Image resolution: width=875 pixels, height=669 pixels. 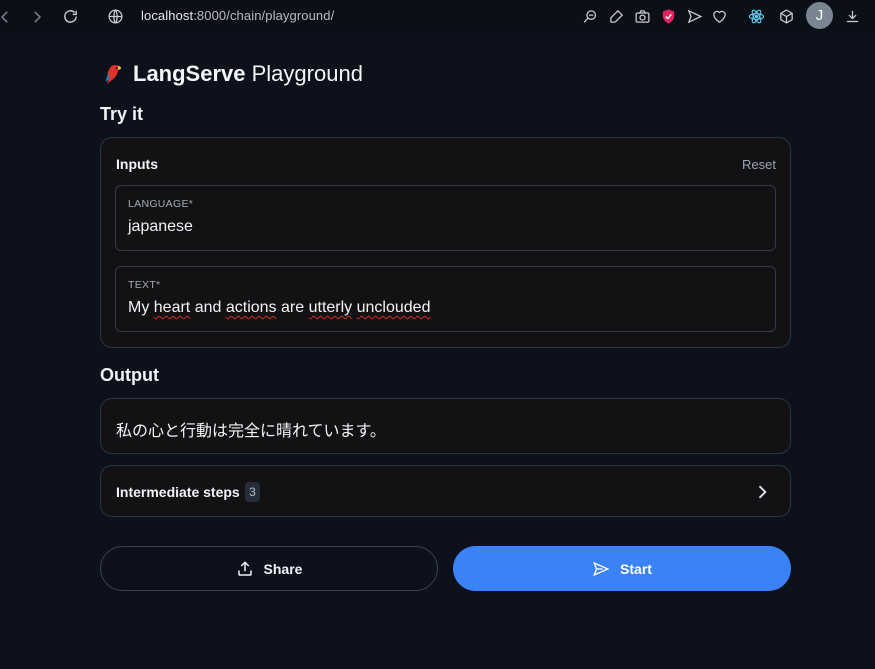 I want to click on language-field-label: LANGUAGE*, so click(x=161, y=204).